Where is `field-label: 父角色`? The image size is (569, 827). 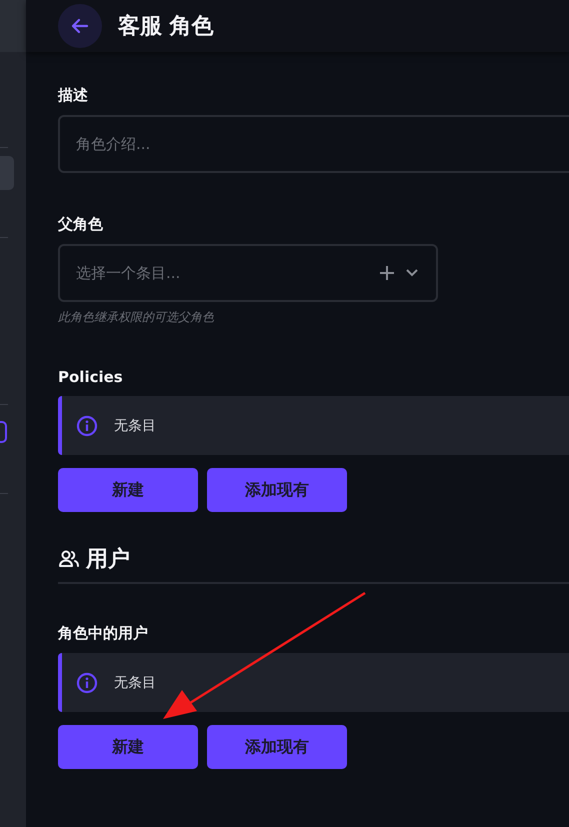 field-label: 父角色 is located at coordinates (81, 224).